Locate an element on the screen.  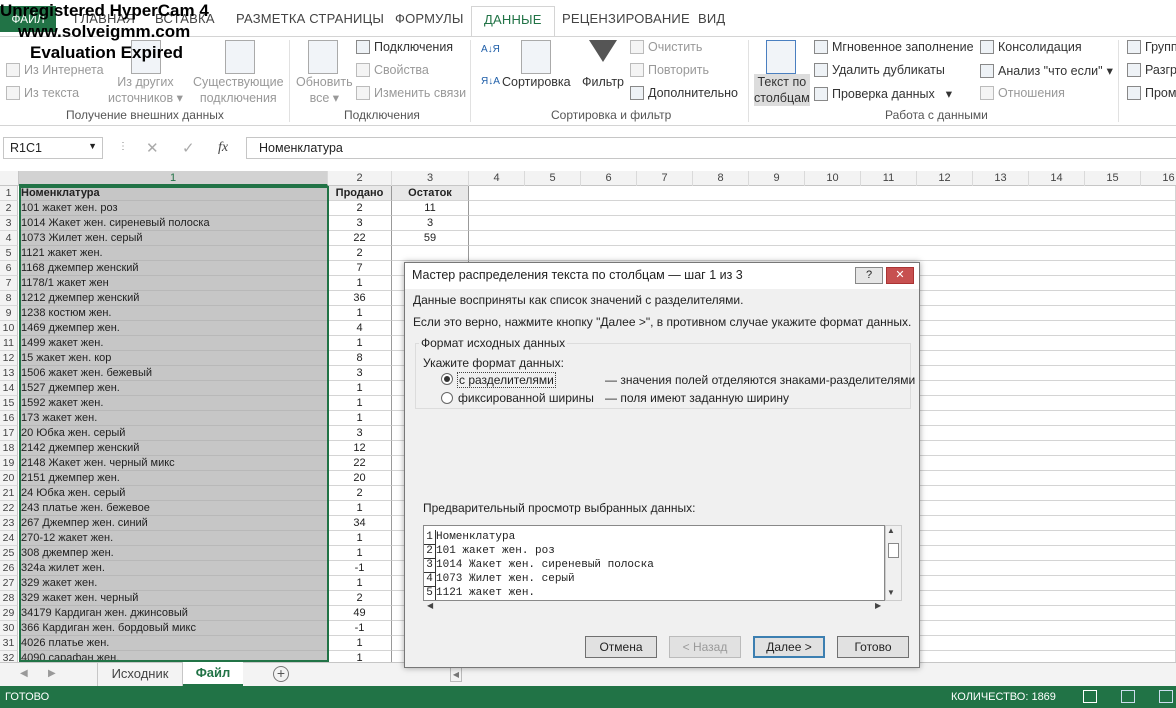
table-cell: 34 is located at coordinates (360, 523).